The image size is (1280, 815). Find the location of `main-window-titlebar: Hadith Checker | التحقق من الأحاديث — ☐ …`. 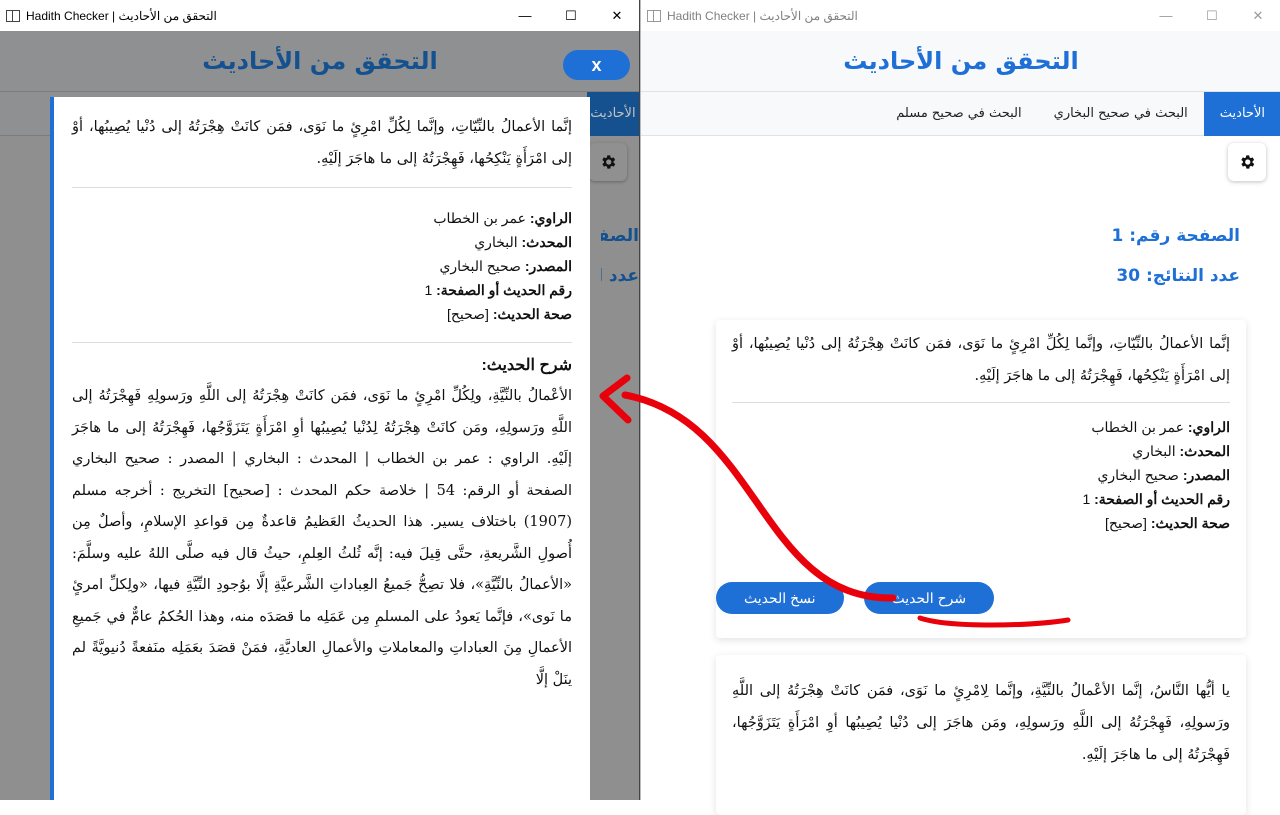

main-window-titlebar: Hadith Checker | التحقق من الأحاديث — ☐ … is located at coordinates (960, 15).